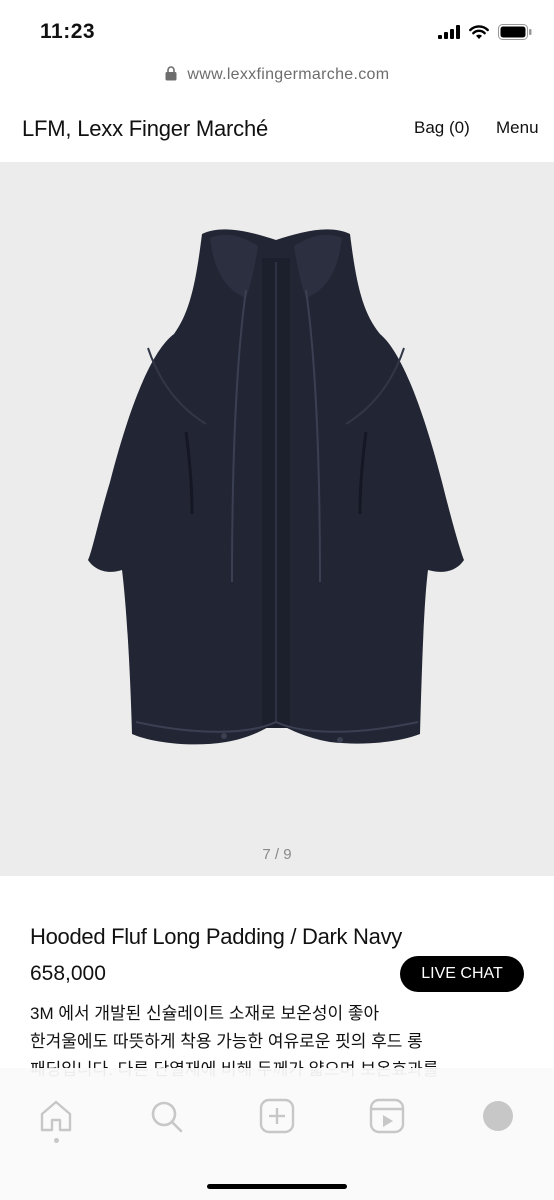 The height and width of the screenshot is (1200, 554). What do you see at coordinates (387, 1116) in the screenshot?
I see `reels-icon` at bounding box center [387, 1116].